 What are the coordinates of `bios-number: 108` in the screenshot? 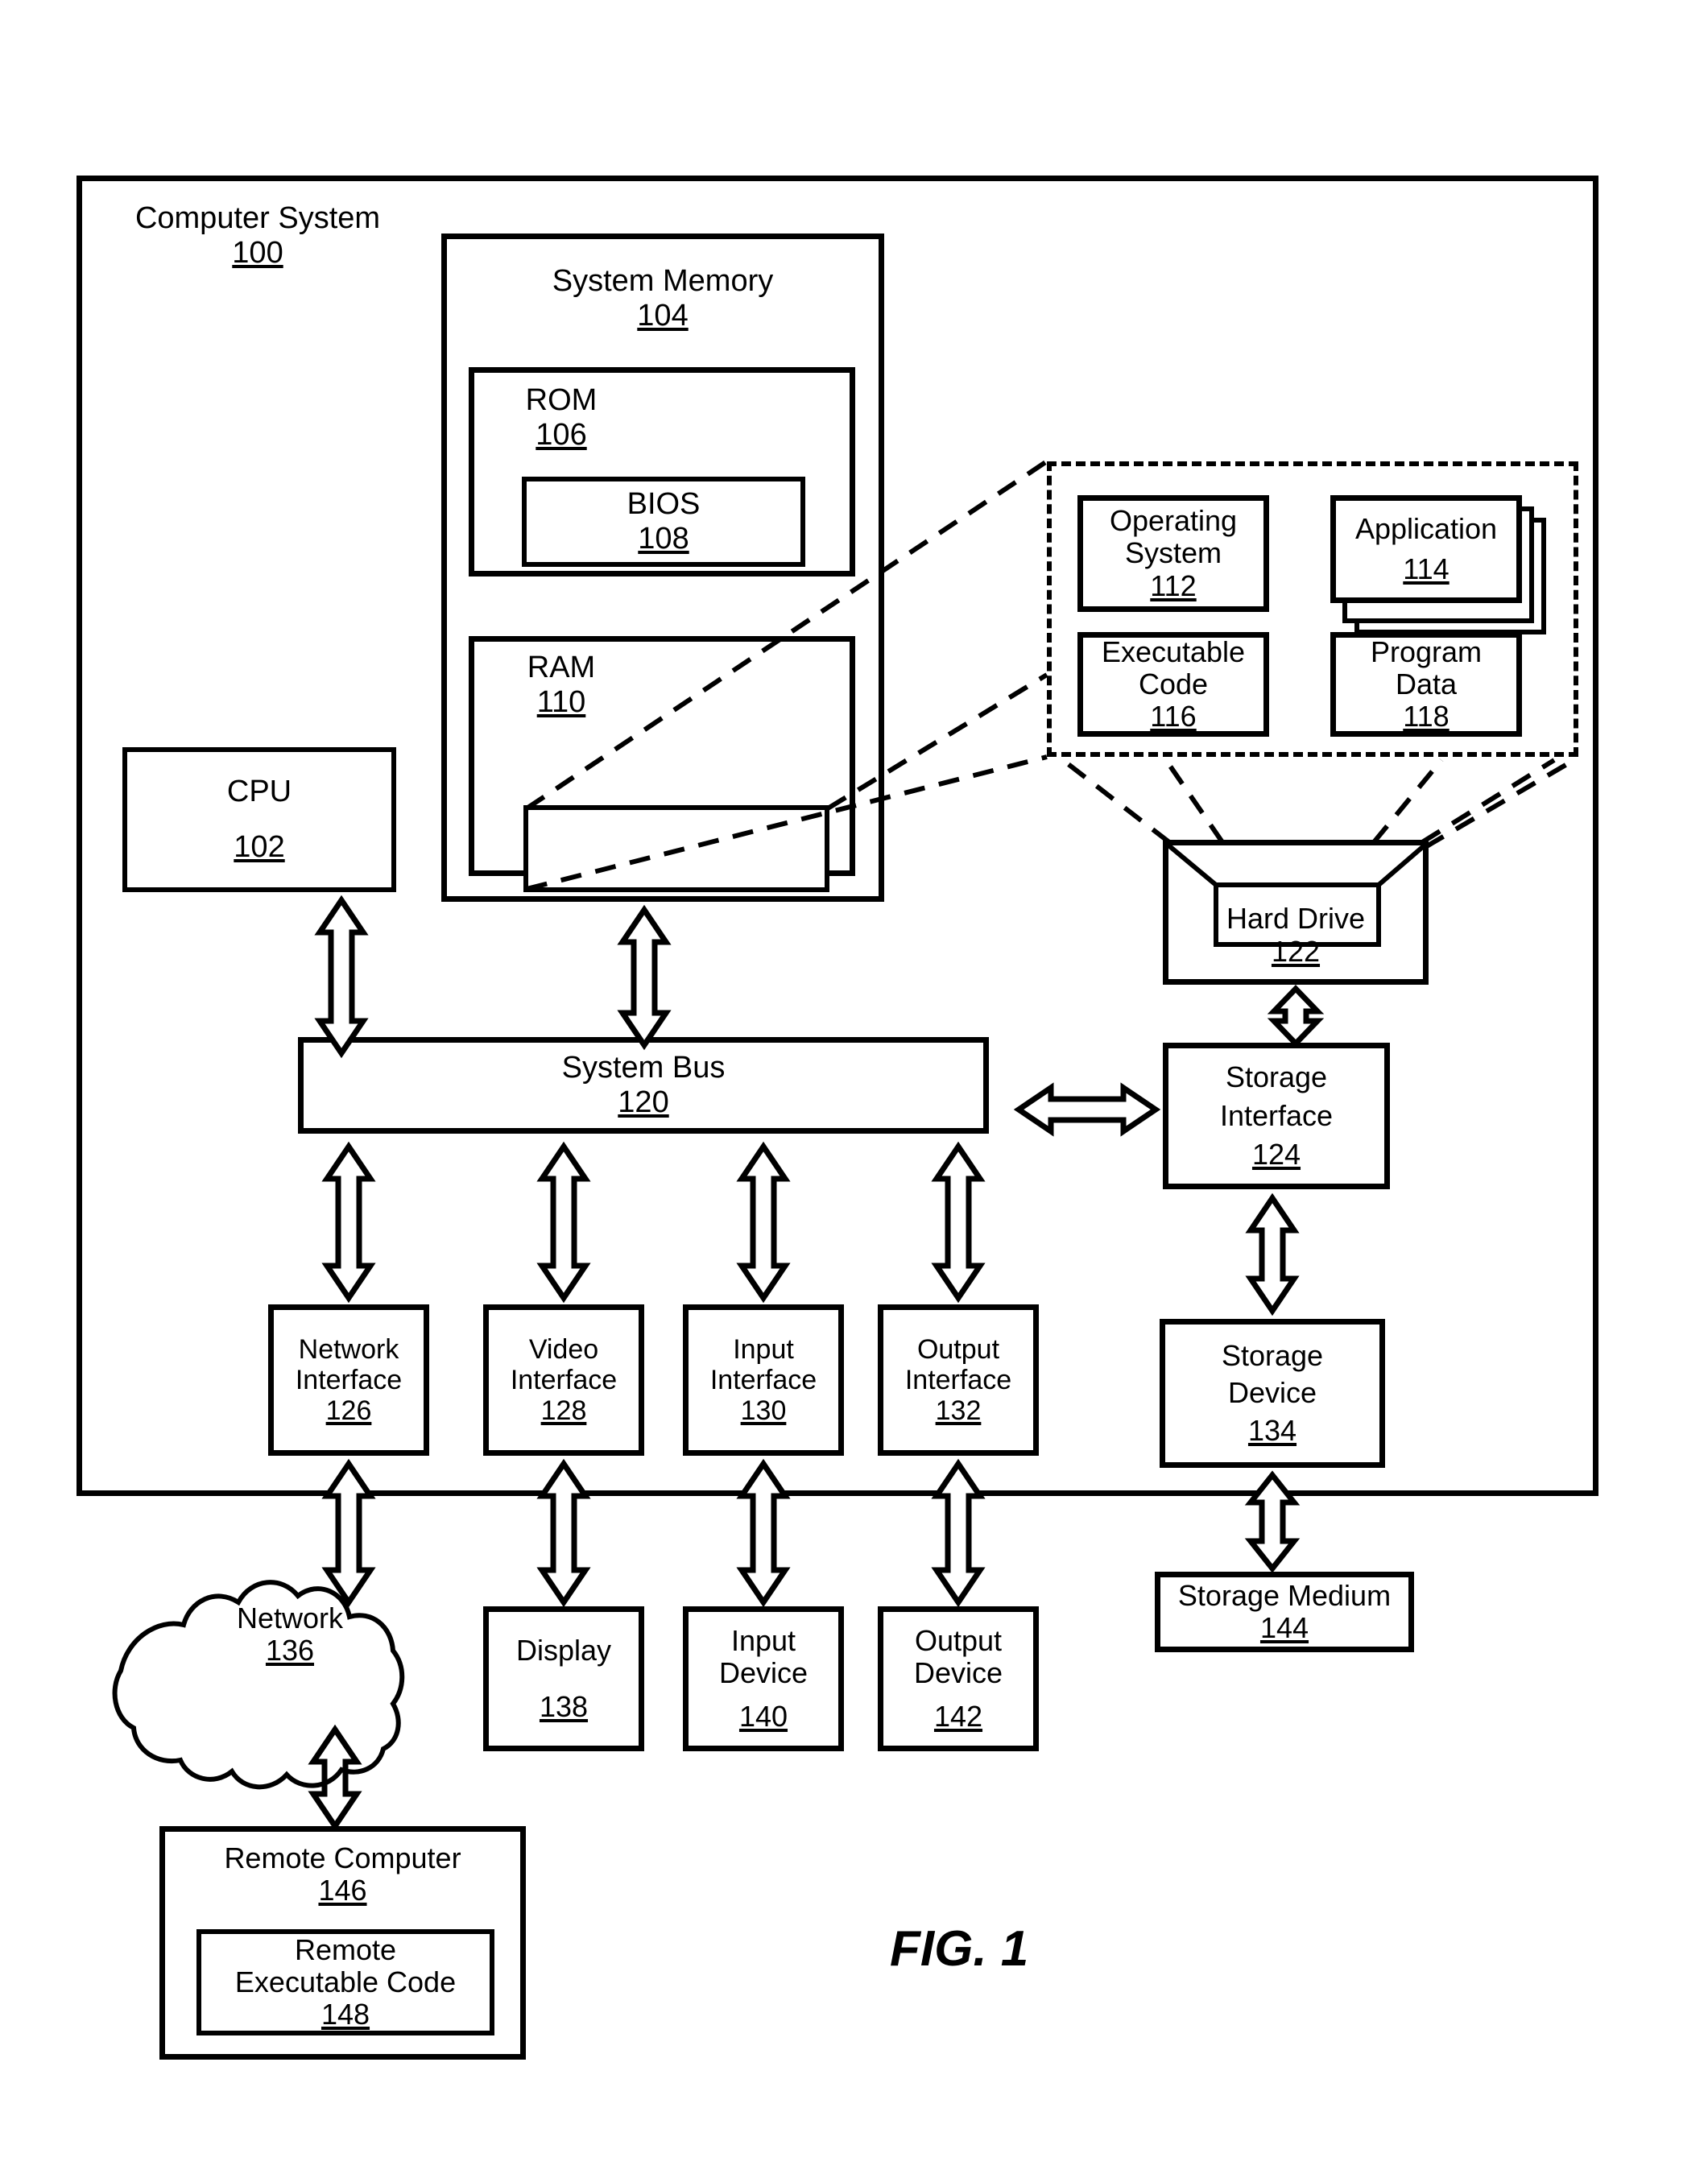 It's located at (663, 539).